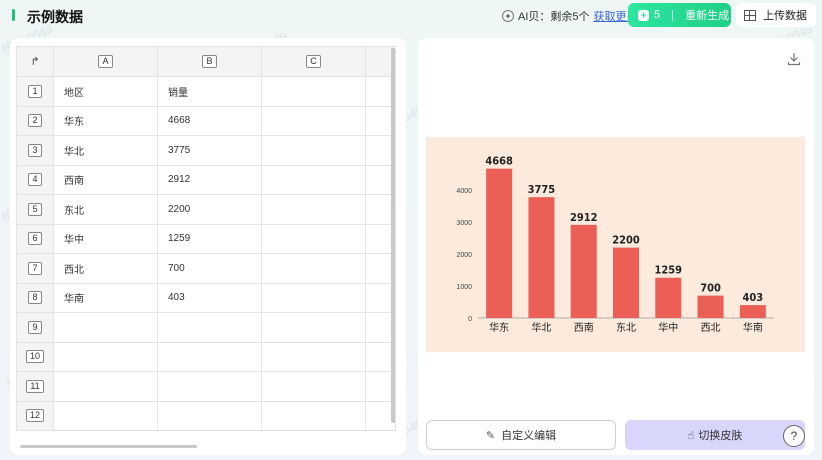  I want to click on data-label: 3775, so click(542, 189).